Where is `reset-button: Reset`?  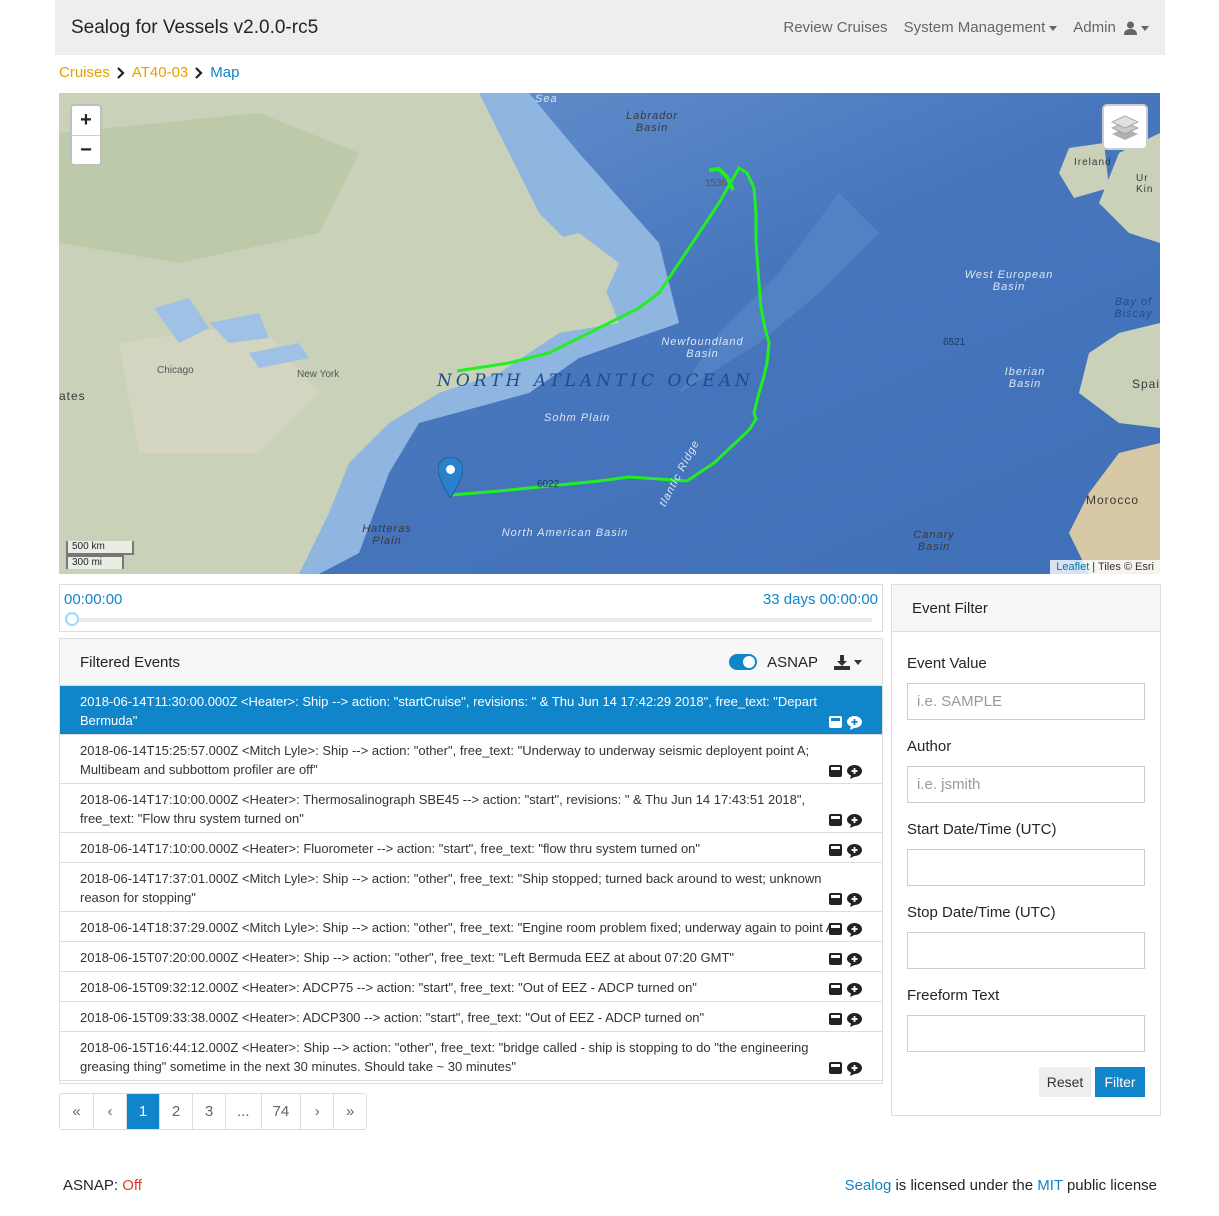 reset-button: Reset is located at coordinates (1065, 1082).